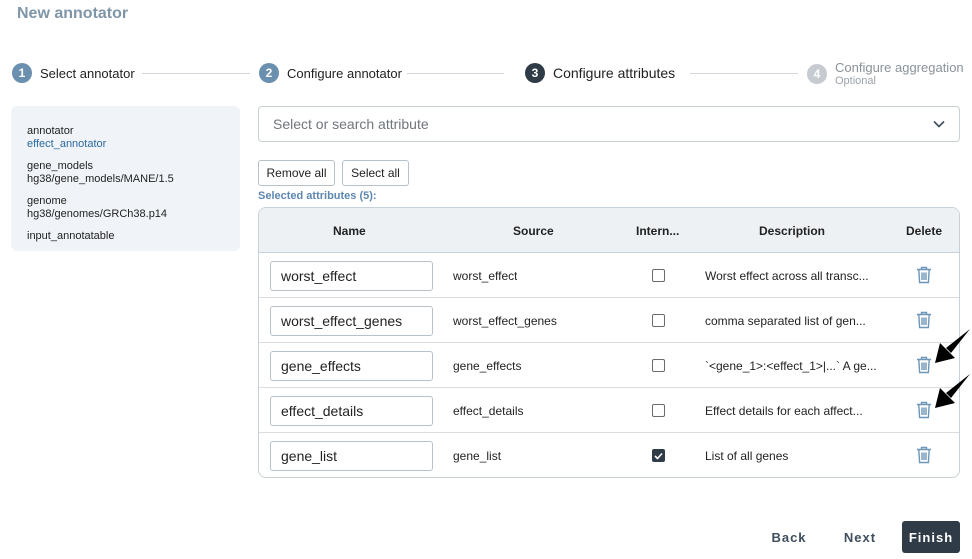  Describe the element at coordinates (22, 73) in the screenshot. I see `step-number-badge: 1` at that location.